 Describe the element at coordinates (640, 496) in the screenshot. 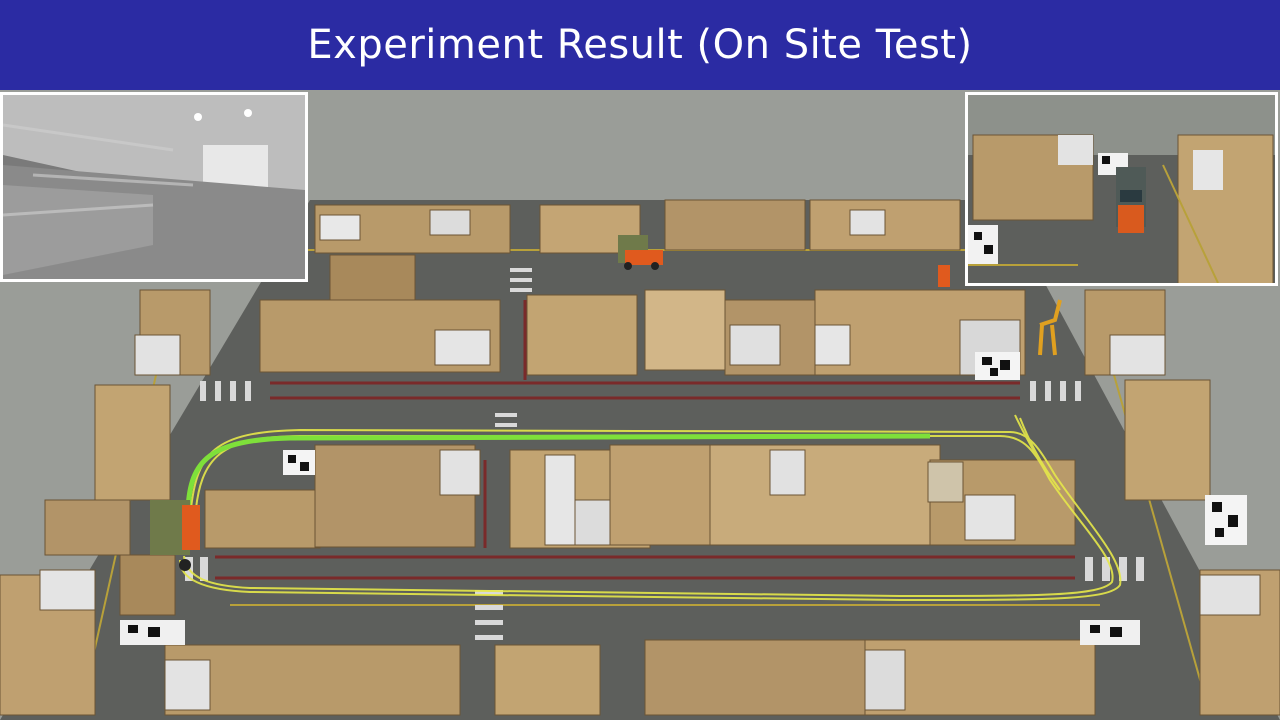

I see `rack-row-middle` at that location.